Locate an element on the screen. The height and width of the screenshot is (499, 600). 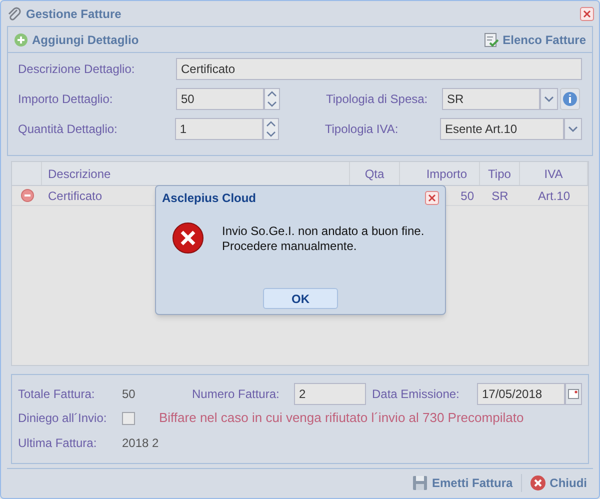
column-header: IVA is located at coordinates (554, 173).